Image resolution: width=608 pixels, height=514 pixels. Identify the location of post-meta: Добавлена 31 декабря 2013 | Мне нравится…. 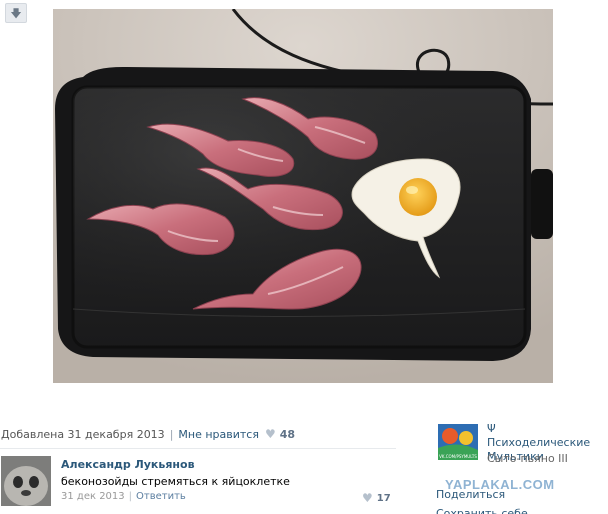
(148, 434).